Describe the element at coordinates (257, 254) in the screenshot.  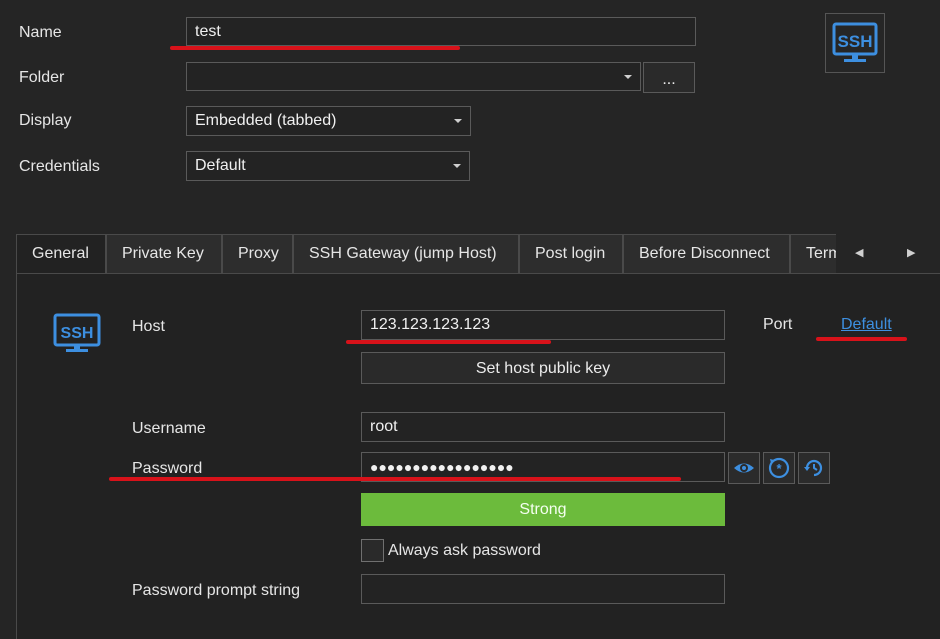
I see `tab-proxy: Proxy` at that location.